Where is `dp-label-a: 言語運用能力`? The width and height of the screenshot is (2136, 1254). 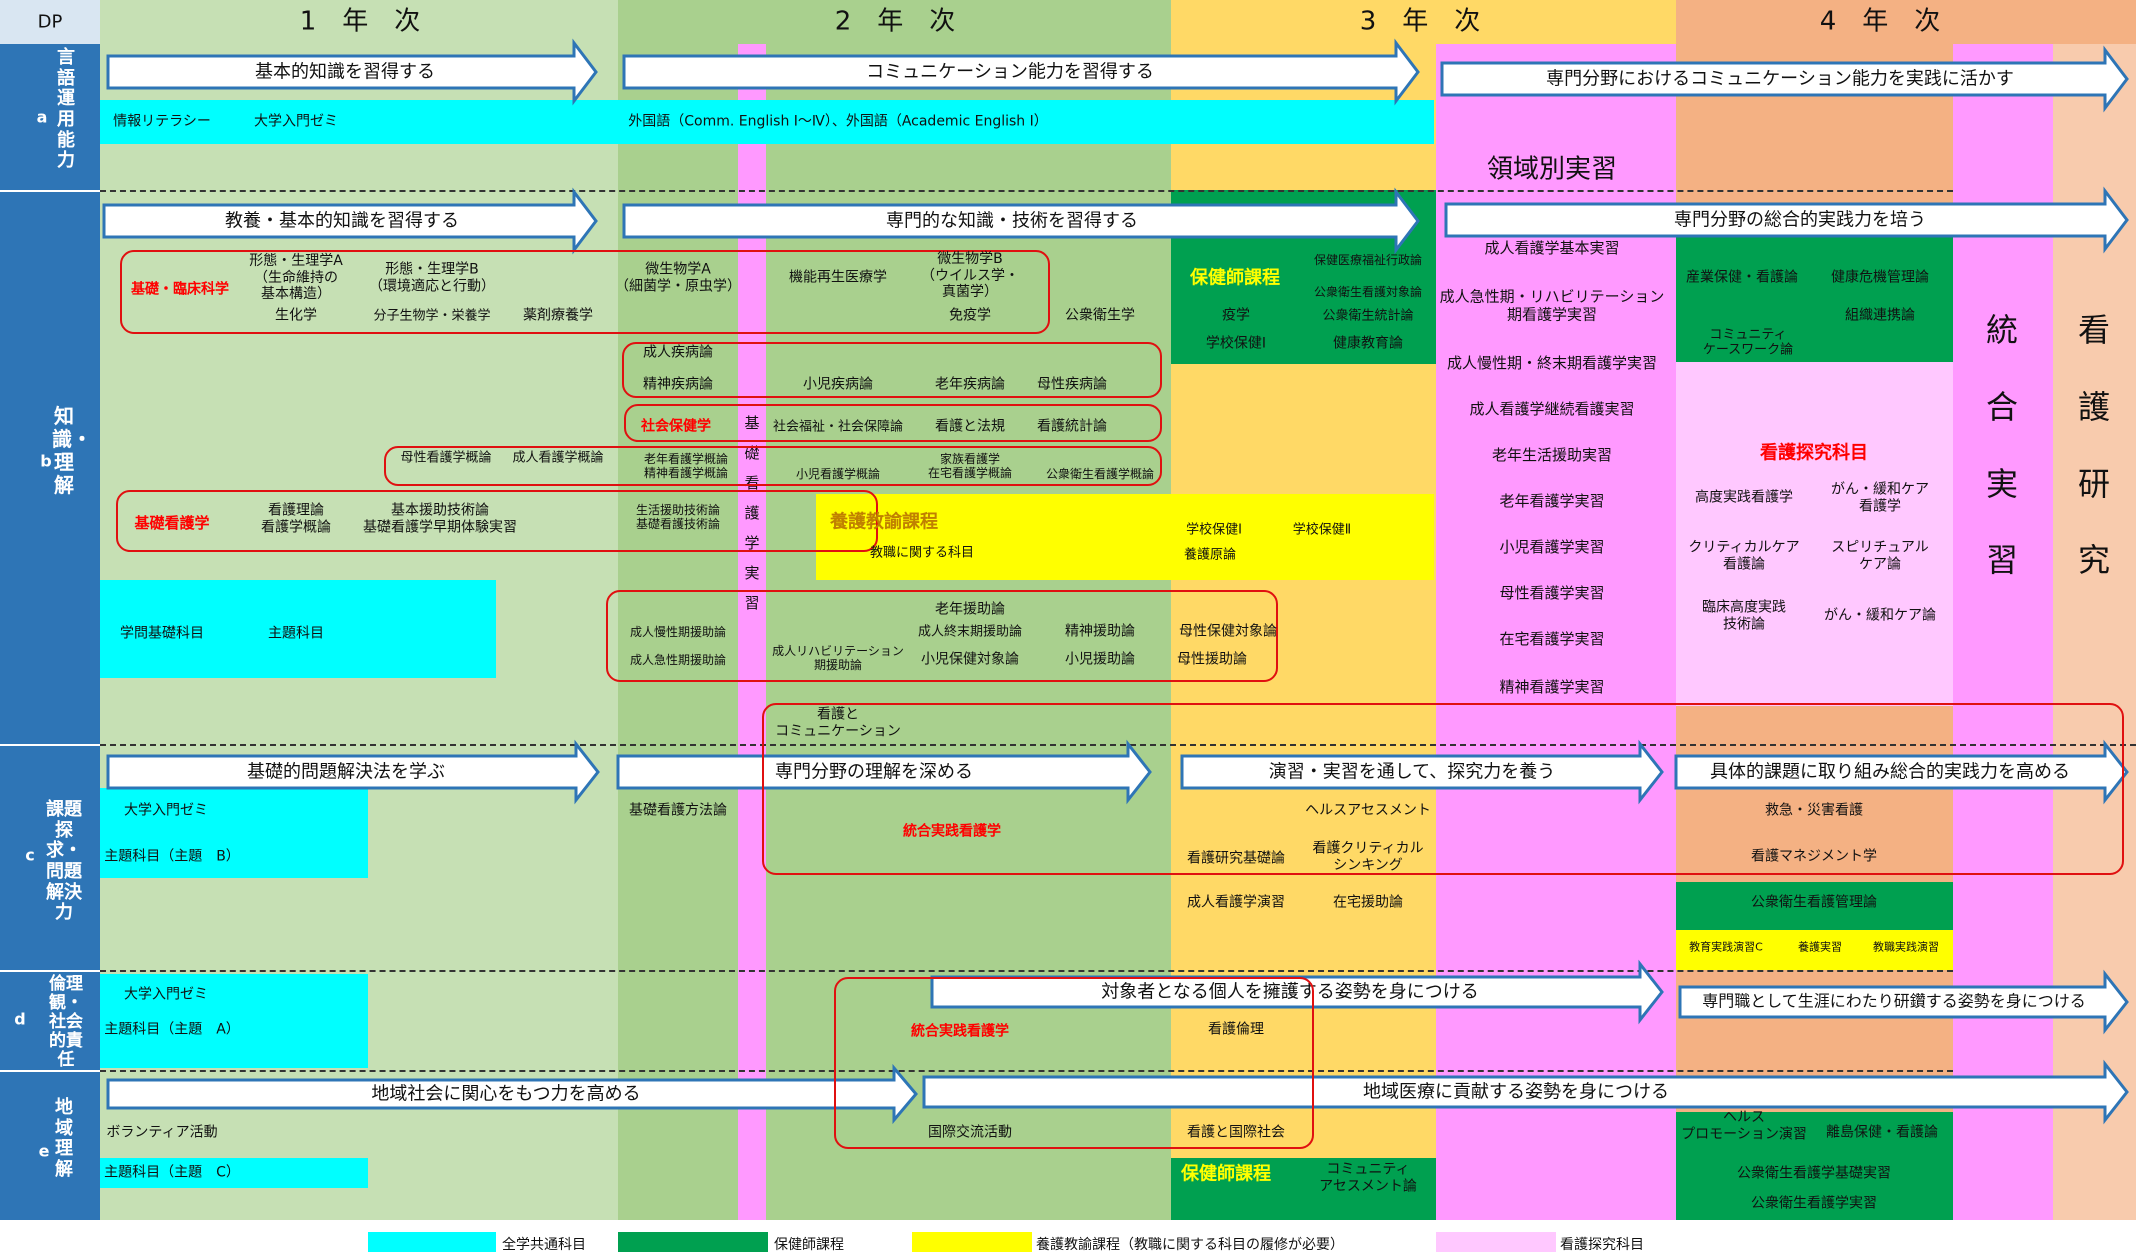 dp-label-a: 言語運用能力 is located at coordinates (66, 109).